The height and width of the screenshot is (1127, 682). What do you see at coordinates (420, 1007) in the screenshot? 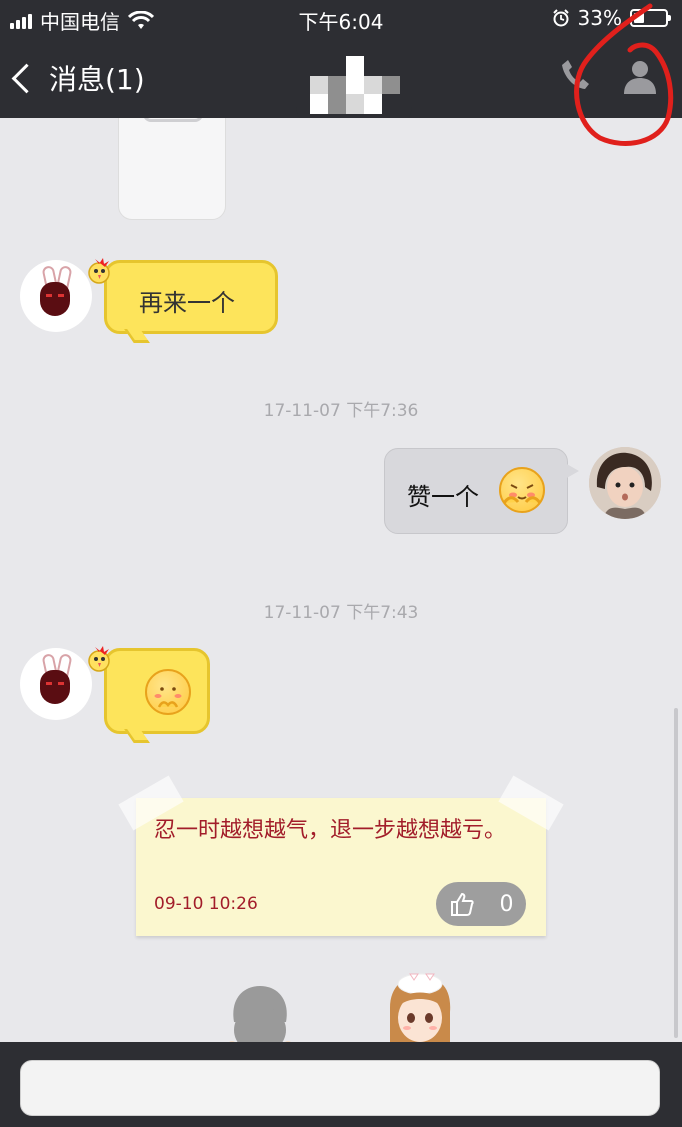
I see `girl-figure-icon` at bounding box center [420, 1007].